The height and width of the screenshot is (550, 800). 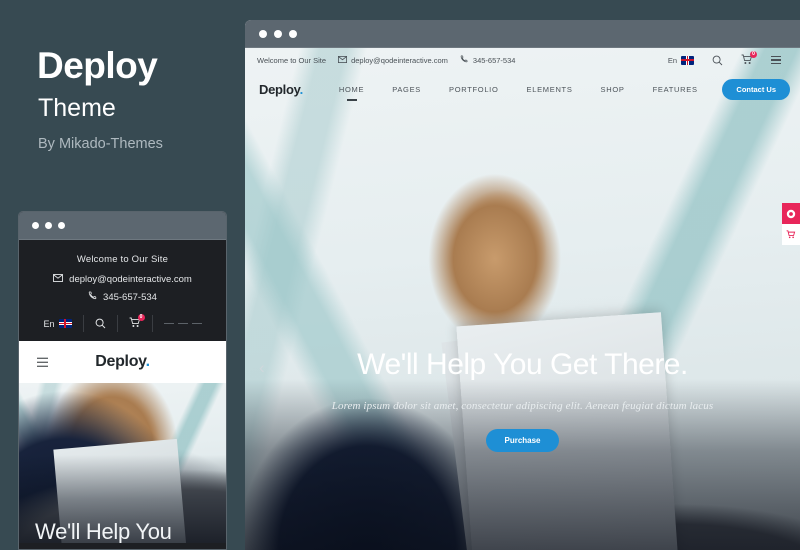 I want to click on mobile-phone-text: 345-657-534, so click(x=130, y=297).